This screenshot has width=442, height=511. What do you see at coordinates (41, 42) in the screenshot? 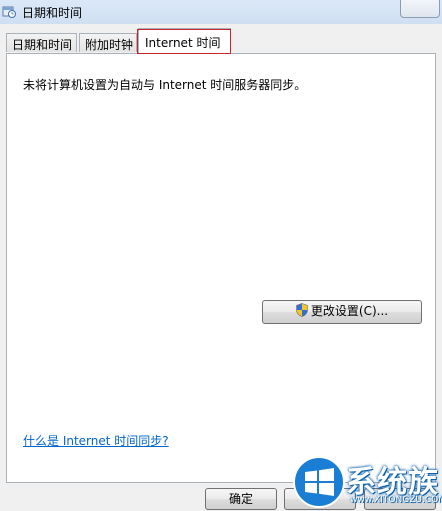
I see `tab-date-and-time: 日期和时间` at bounding box center [41, 42].